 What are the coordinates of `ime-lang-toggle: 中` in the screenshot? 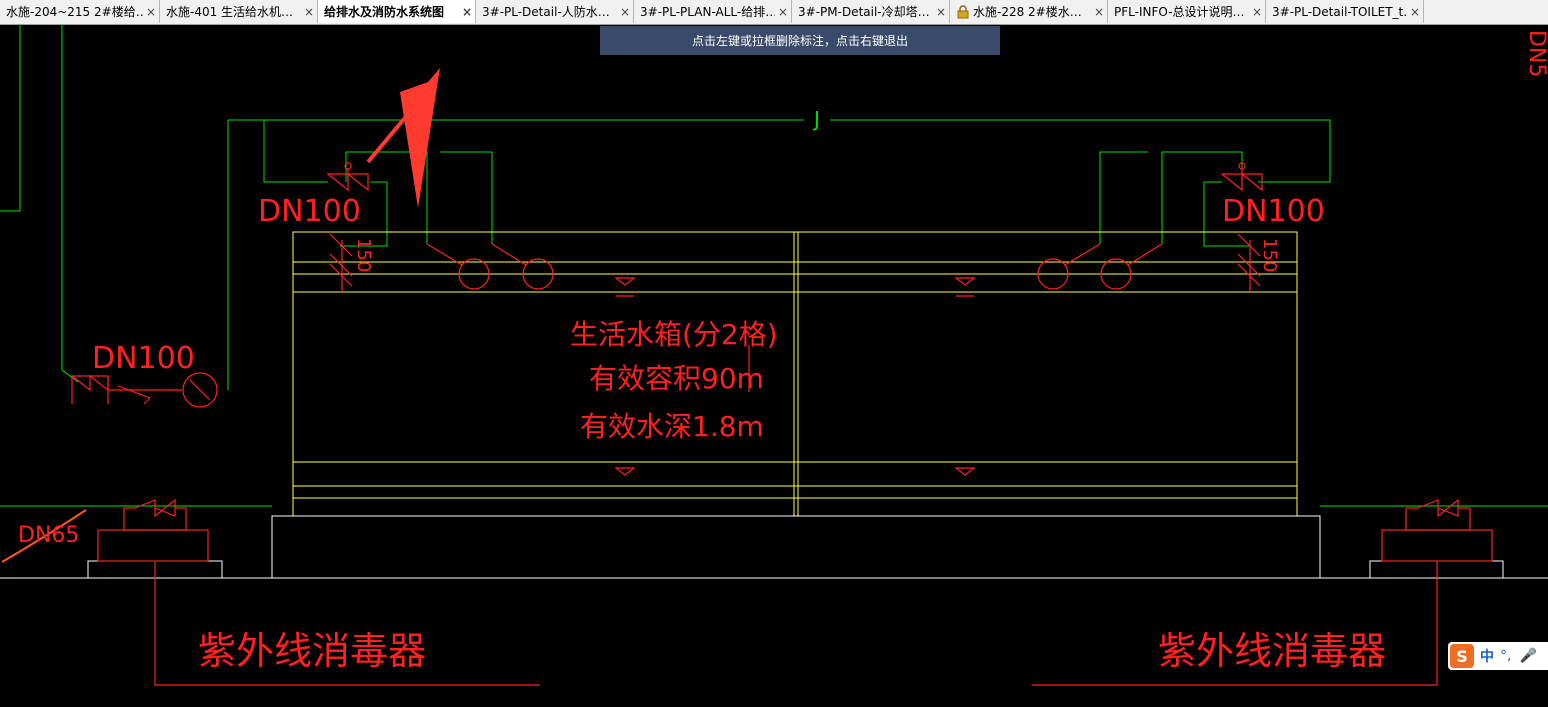 It's located at (1487, 656).